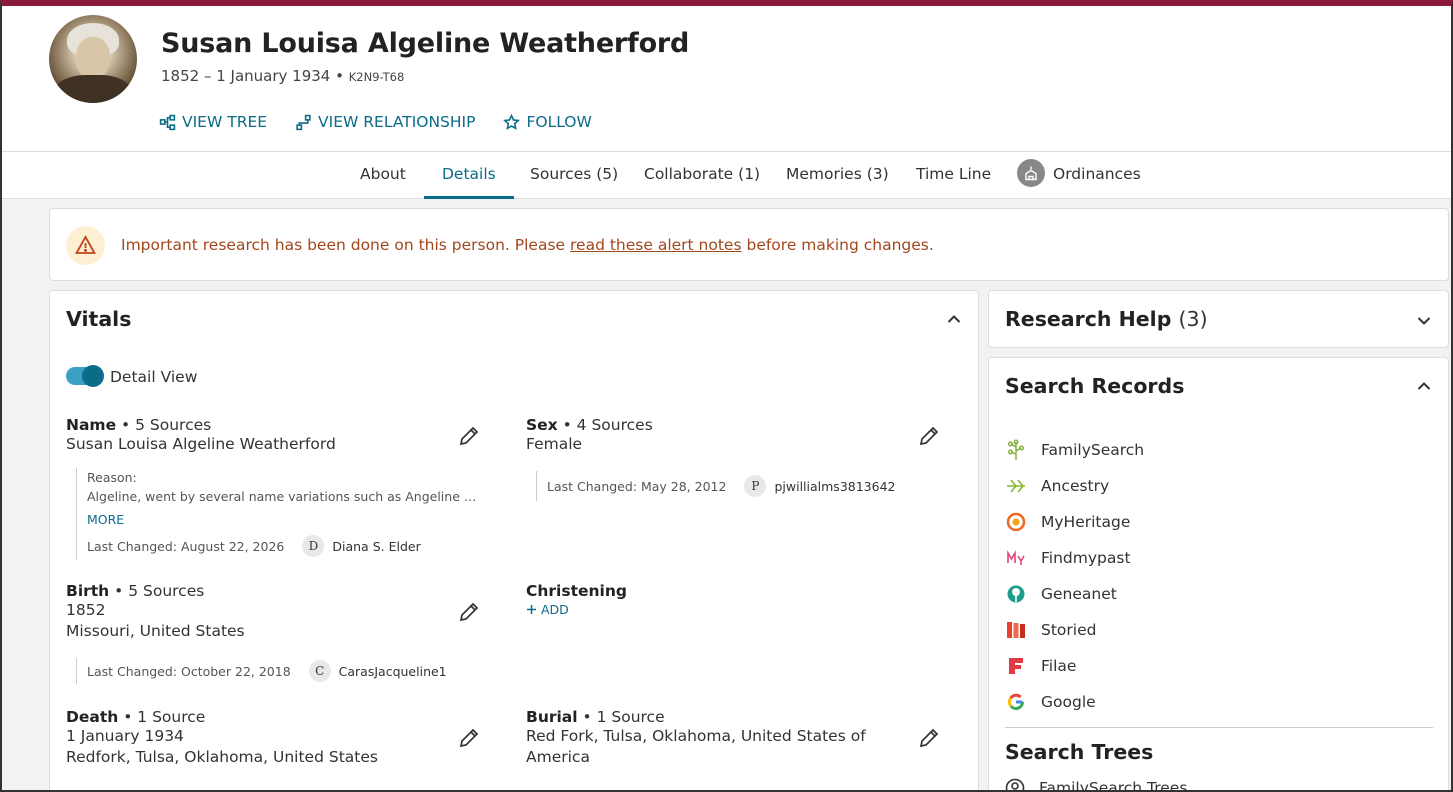 This screenshot has height=792, width=1453. Describe the element at coordinates (1016, 450) in the screenshot. I see `familysearch-tree-icon` at that location.